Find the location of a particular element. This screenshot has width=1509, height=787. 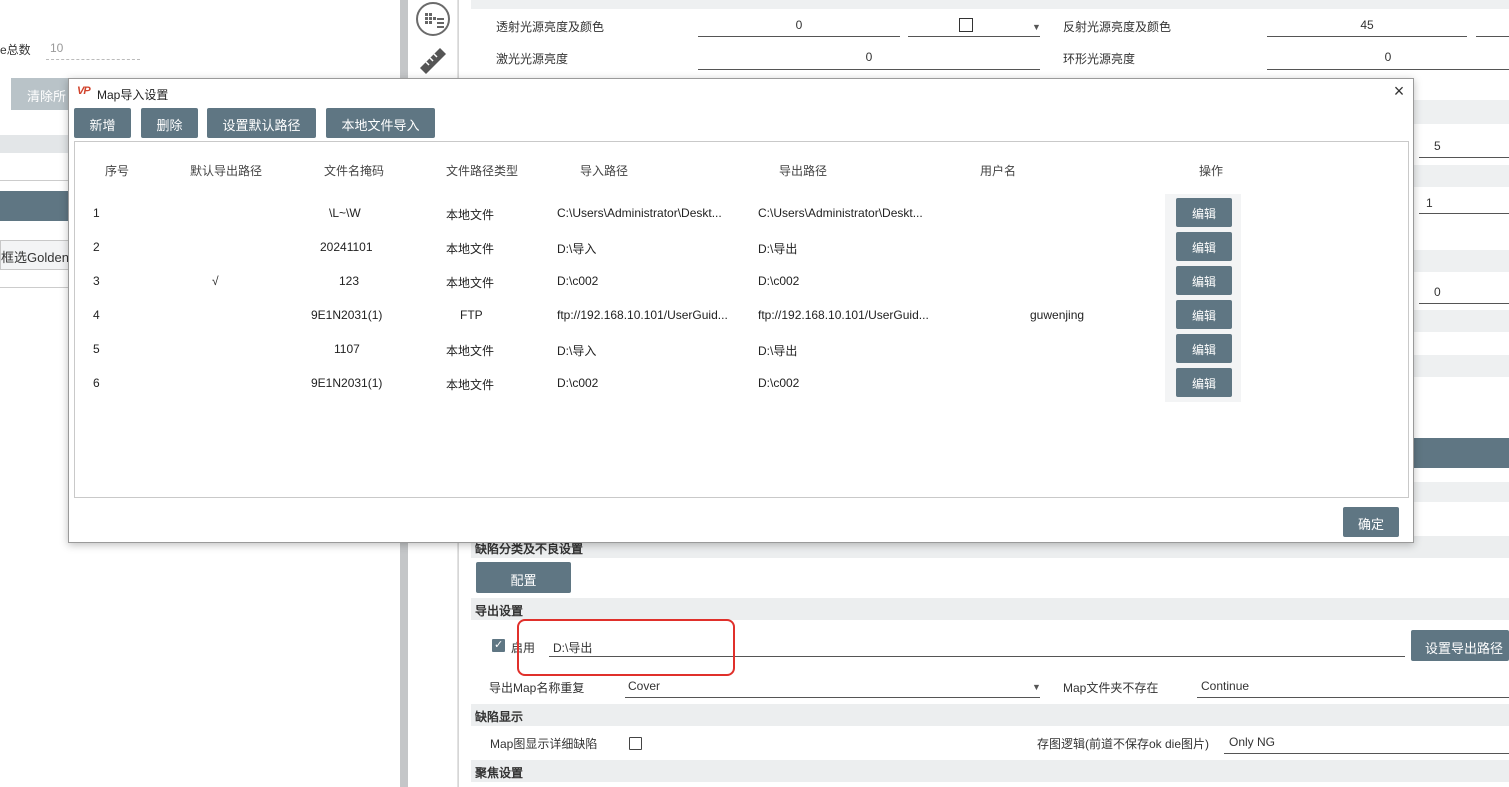

save-logic-select: Only NG is located at coordinates (1252, 742).